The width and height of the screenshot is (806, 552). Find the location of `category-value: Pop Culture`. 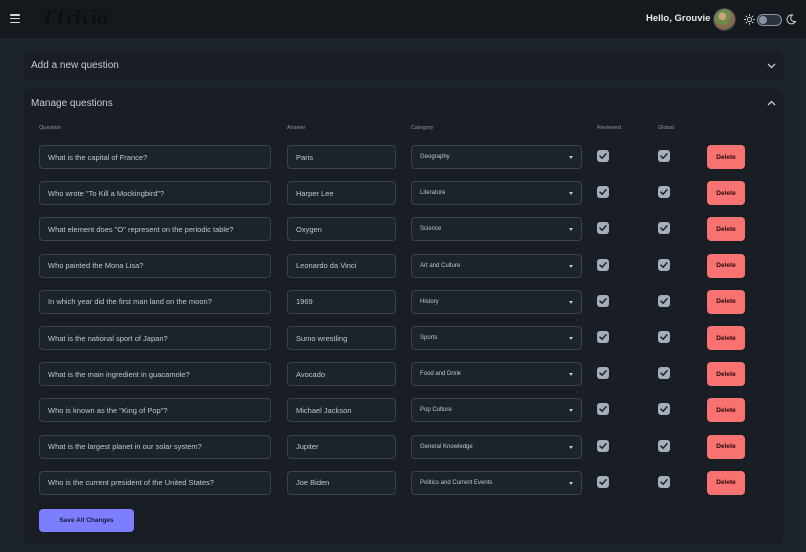

category-value: Pop Culture is located at coordinates (436, 410).